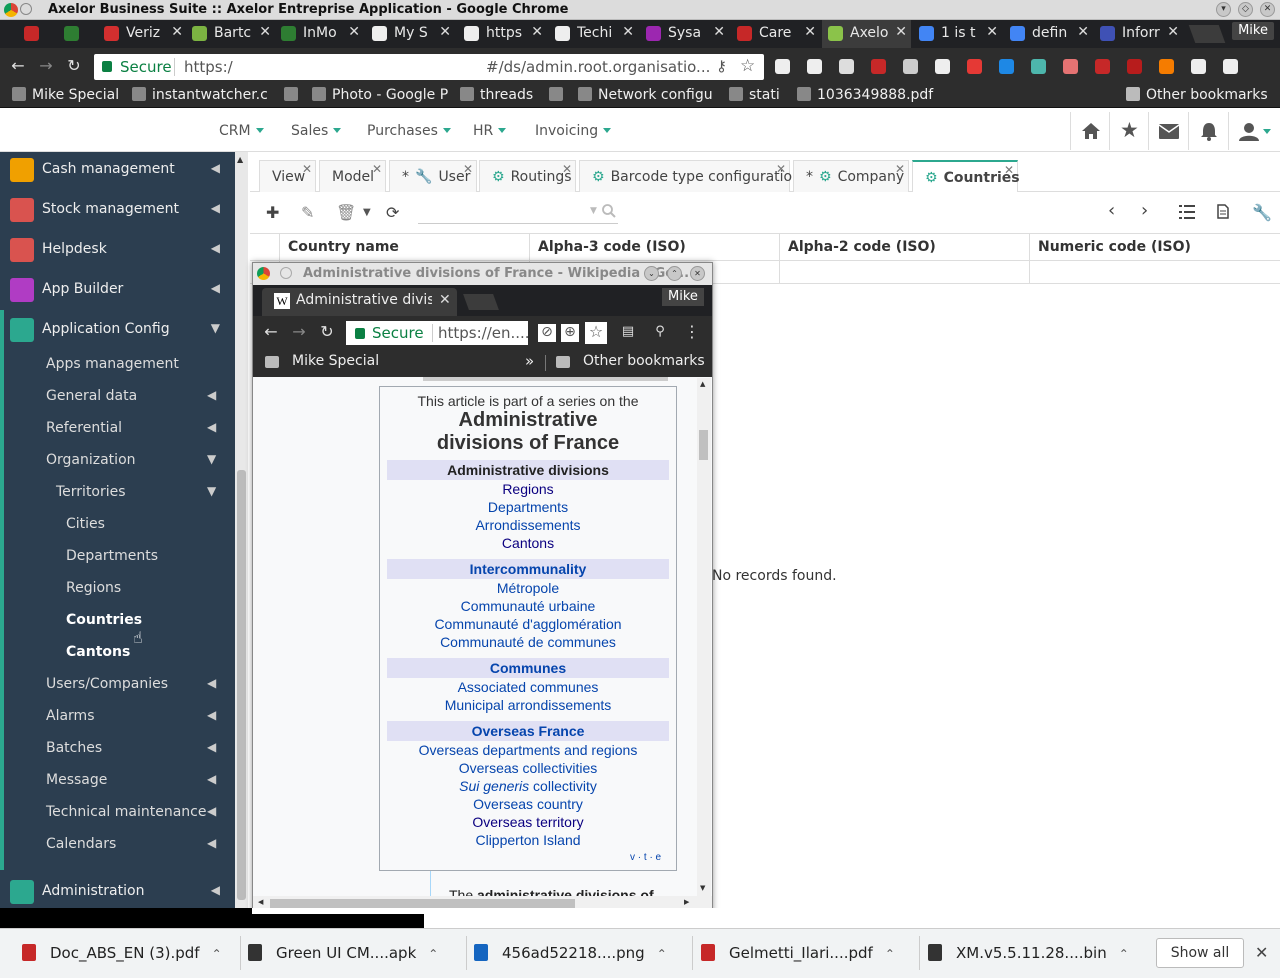 Image resolution: width=1280 pixels, height=978 pixels. Describe the element at coordinates (240, 159) in the screenshot. I see `scroll-up-arrow-icon: ▲` at that location.